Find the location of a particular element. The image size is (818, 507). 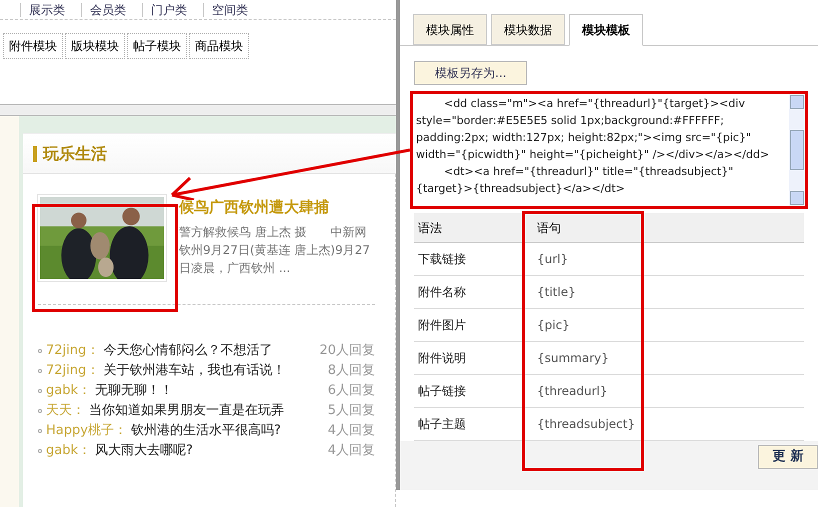

nav-link: 会员类 is located at coordinates (107, 9).